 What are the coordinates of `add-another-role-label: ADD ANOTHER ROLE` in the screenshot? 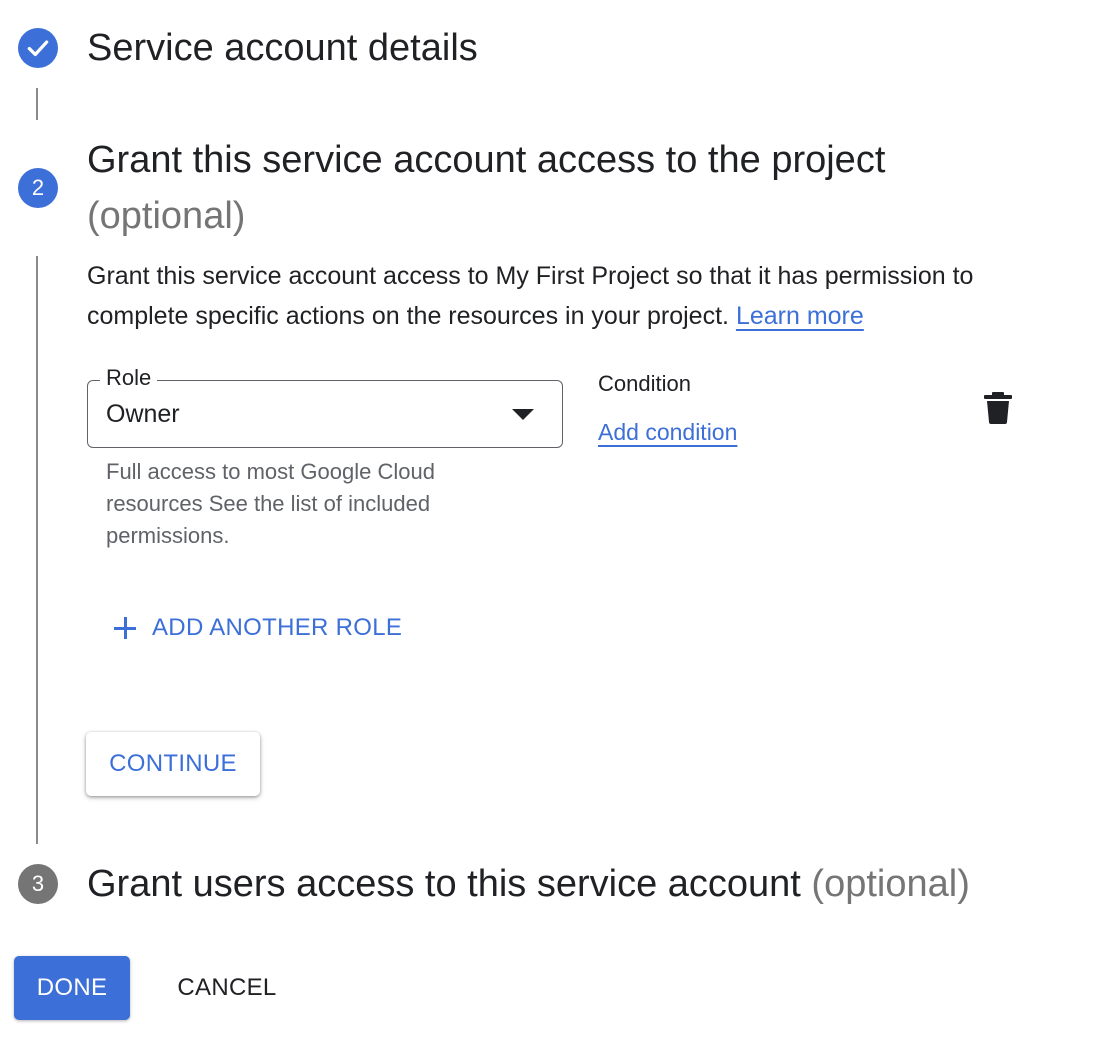 It's located at (277, 627).